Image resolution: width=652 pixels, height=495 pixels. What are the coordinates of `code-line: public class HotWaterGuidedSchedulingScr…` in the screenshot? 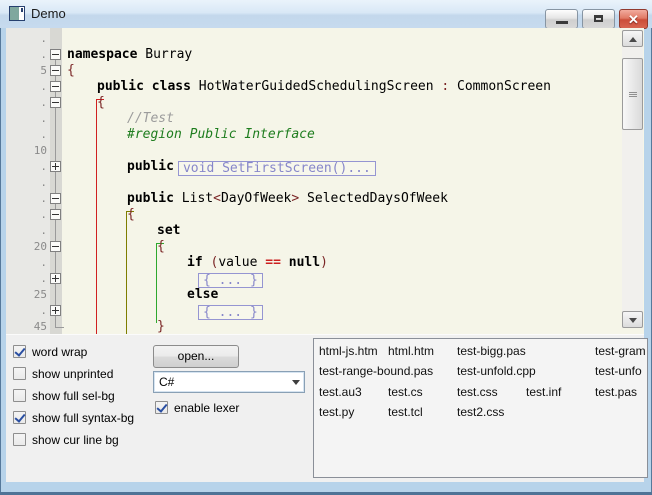 It's located at (324, 87).